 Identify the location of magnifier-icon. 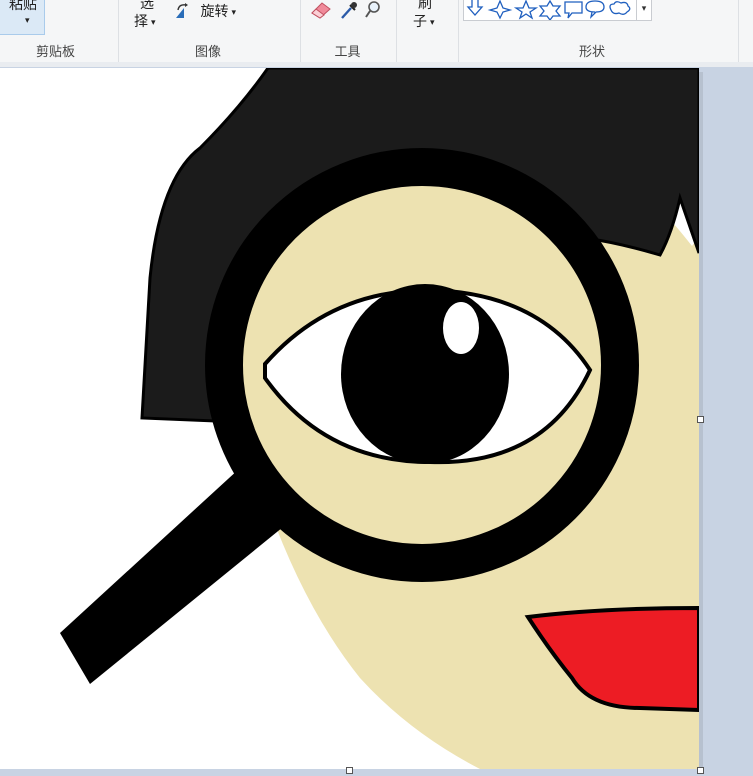
(372, 9).